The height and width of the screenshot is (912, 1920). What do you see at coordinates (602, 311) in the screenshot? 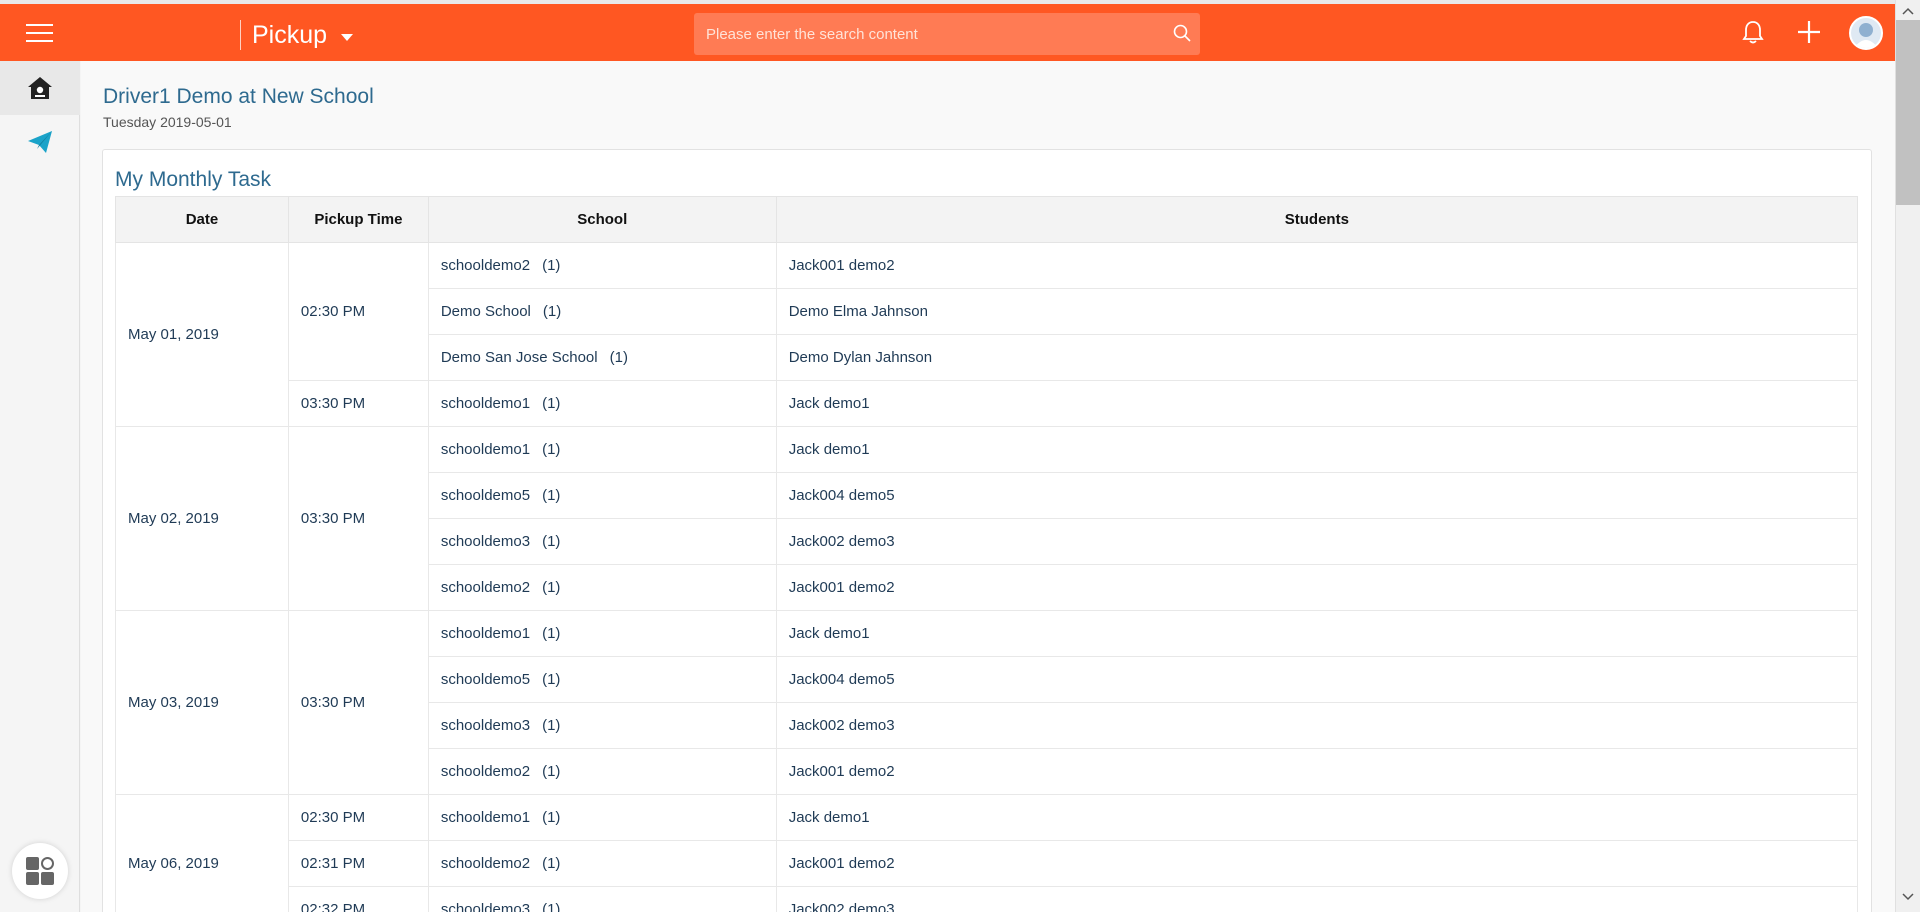
I see `school-cell: Demo School (1)` at bounding box center [602, 311].